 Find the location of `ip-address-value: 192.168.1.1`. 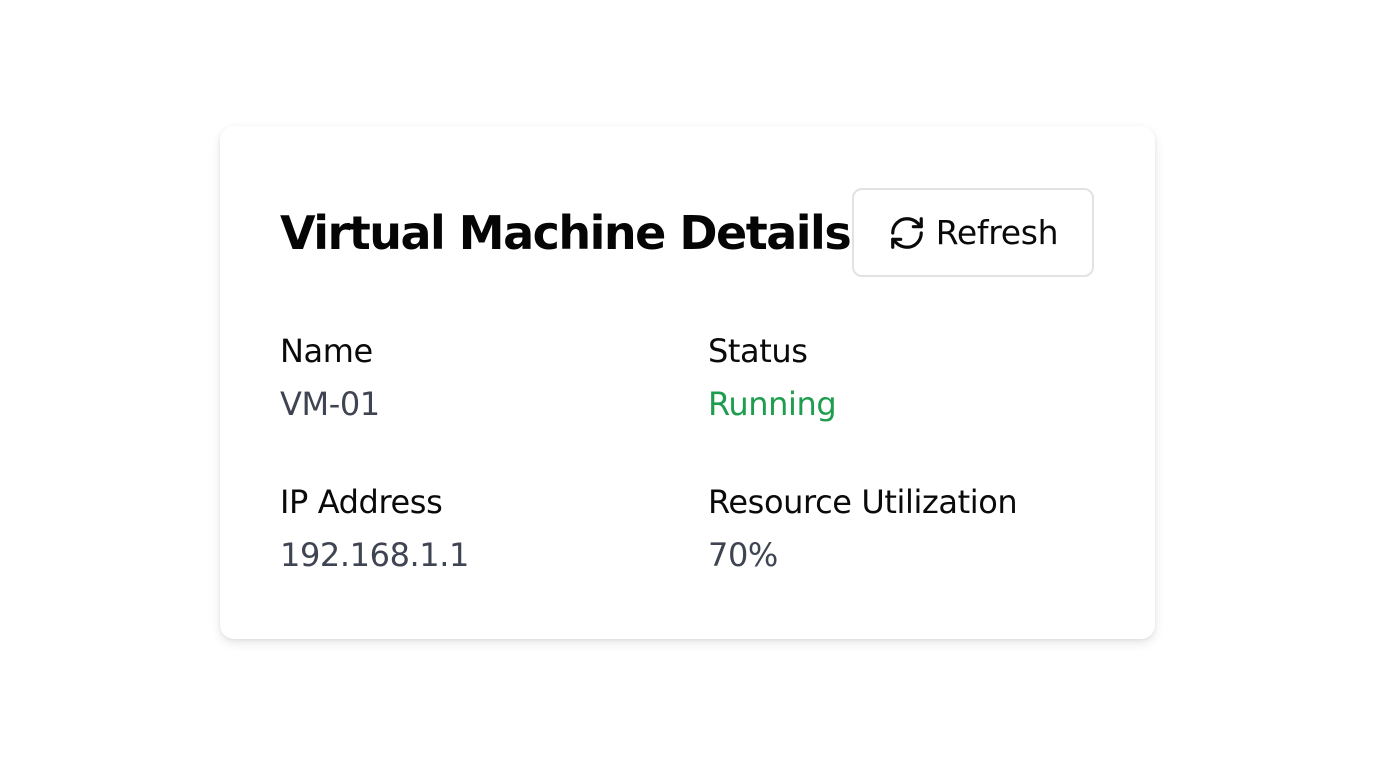

ip-address-value: 192.168.1.1 is located at coordinates (374, 555).